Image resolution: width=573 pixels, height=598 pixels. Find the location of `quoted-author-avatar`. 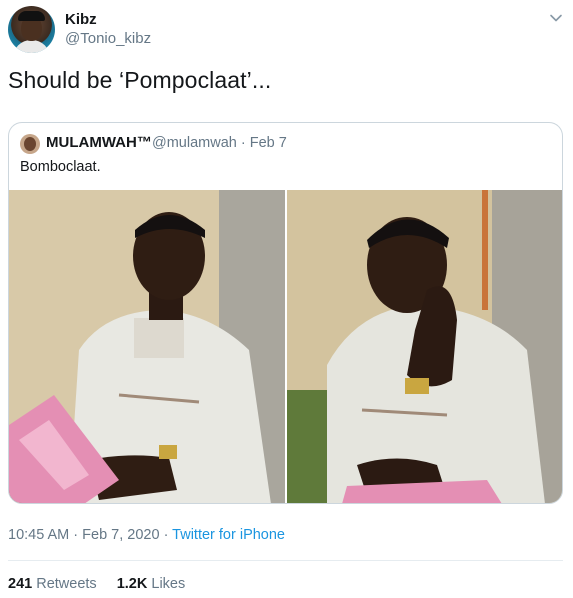

quoted-author-avatar is located at coordinates (30, 144).